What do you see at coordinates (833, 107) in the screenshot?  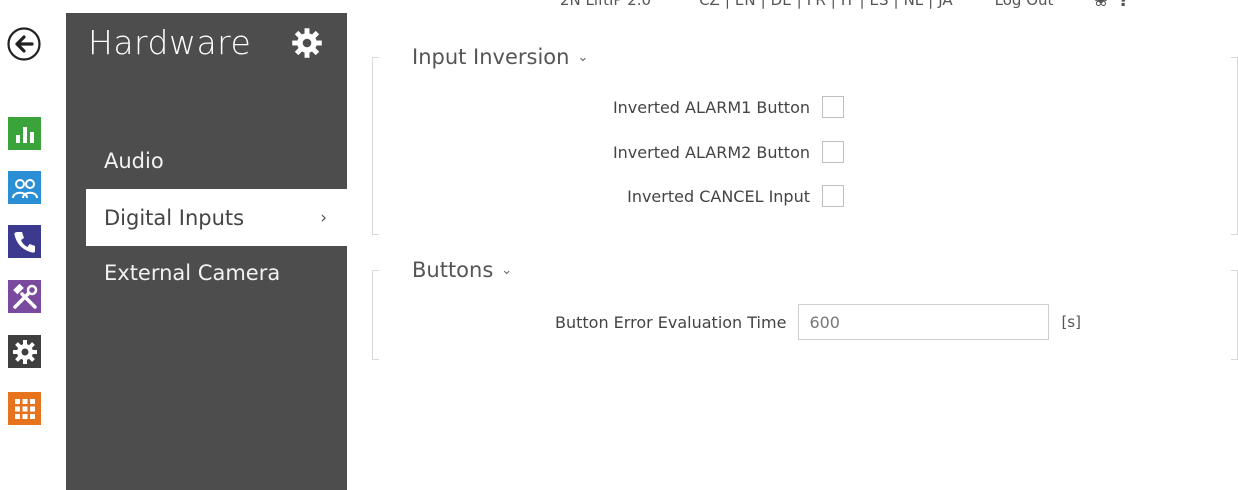 I see `inverted-alarm1-checkbox` at bounding box center [833, 107].